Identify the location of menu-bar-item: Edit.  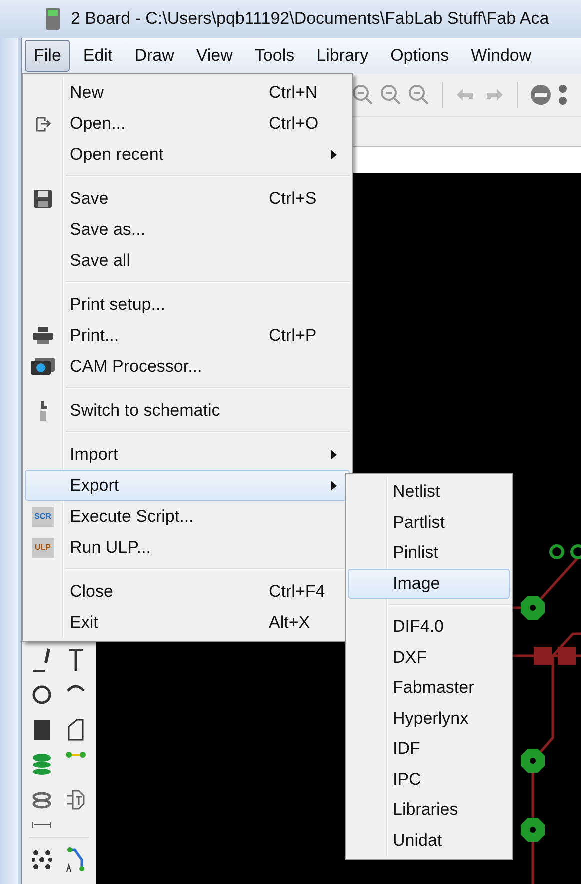
(98, 56).